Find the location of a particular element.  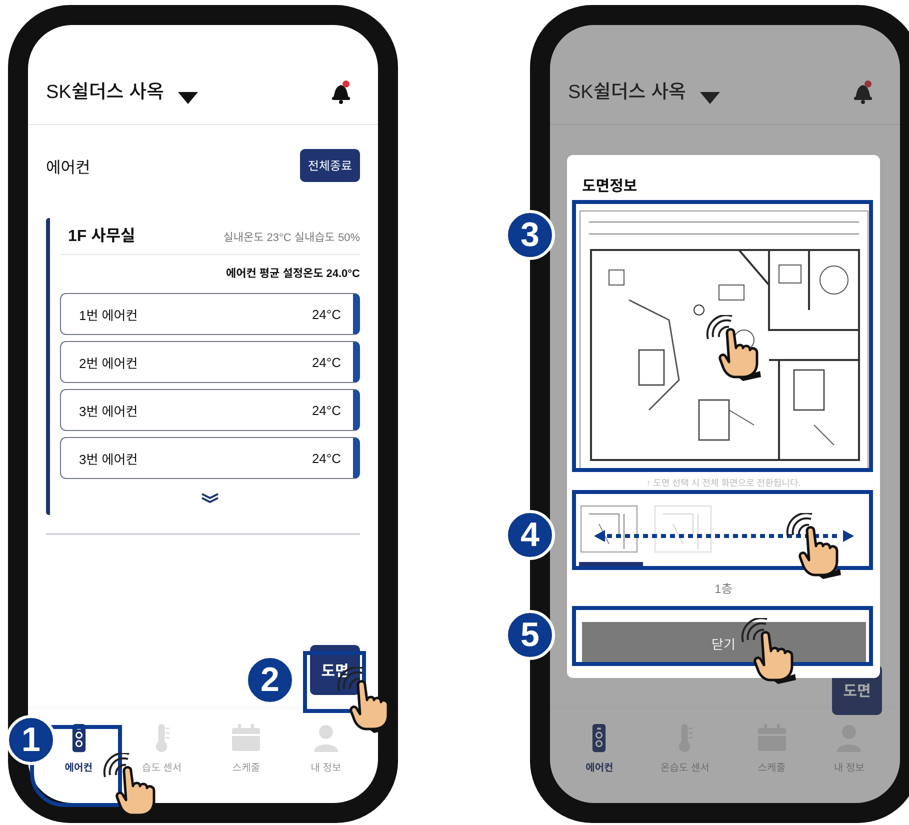

hint-text: ↑ 도면 선택 시 전체 화면으로 전환됩니다. is located at coordinates (723, 483).